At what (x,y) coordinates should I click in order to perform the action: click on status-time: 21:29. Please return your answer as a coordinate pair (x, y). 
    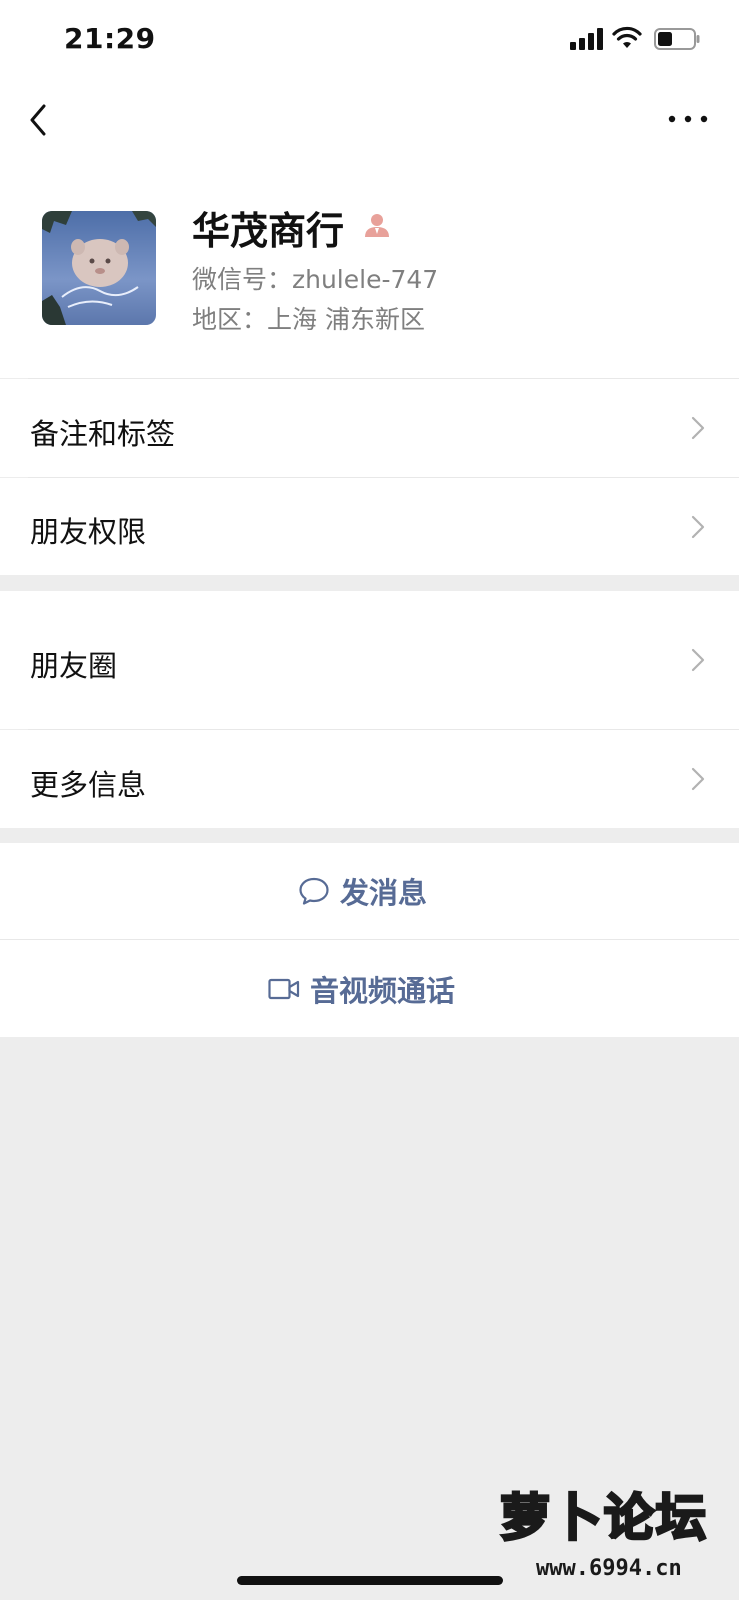
    Looking at the image, I should click on (110, 38).